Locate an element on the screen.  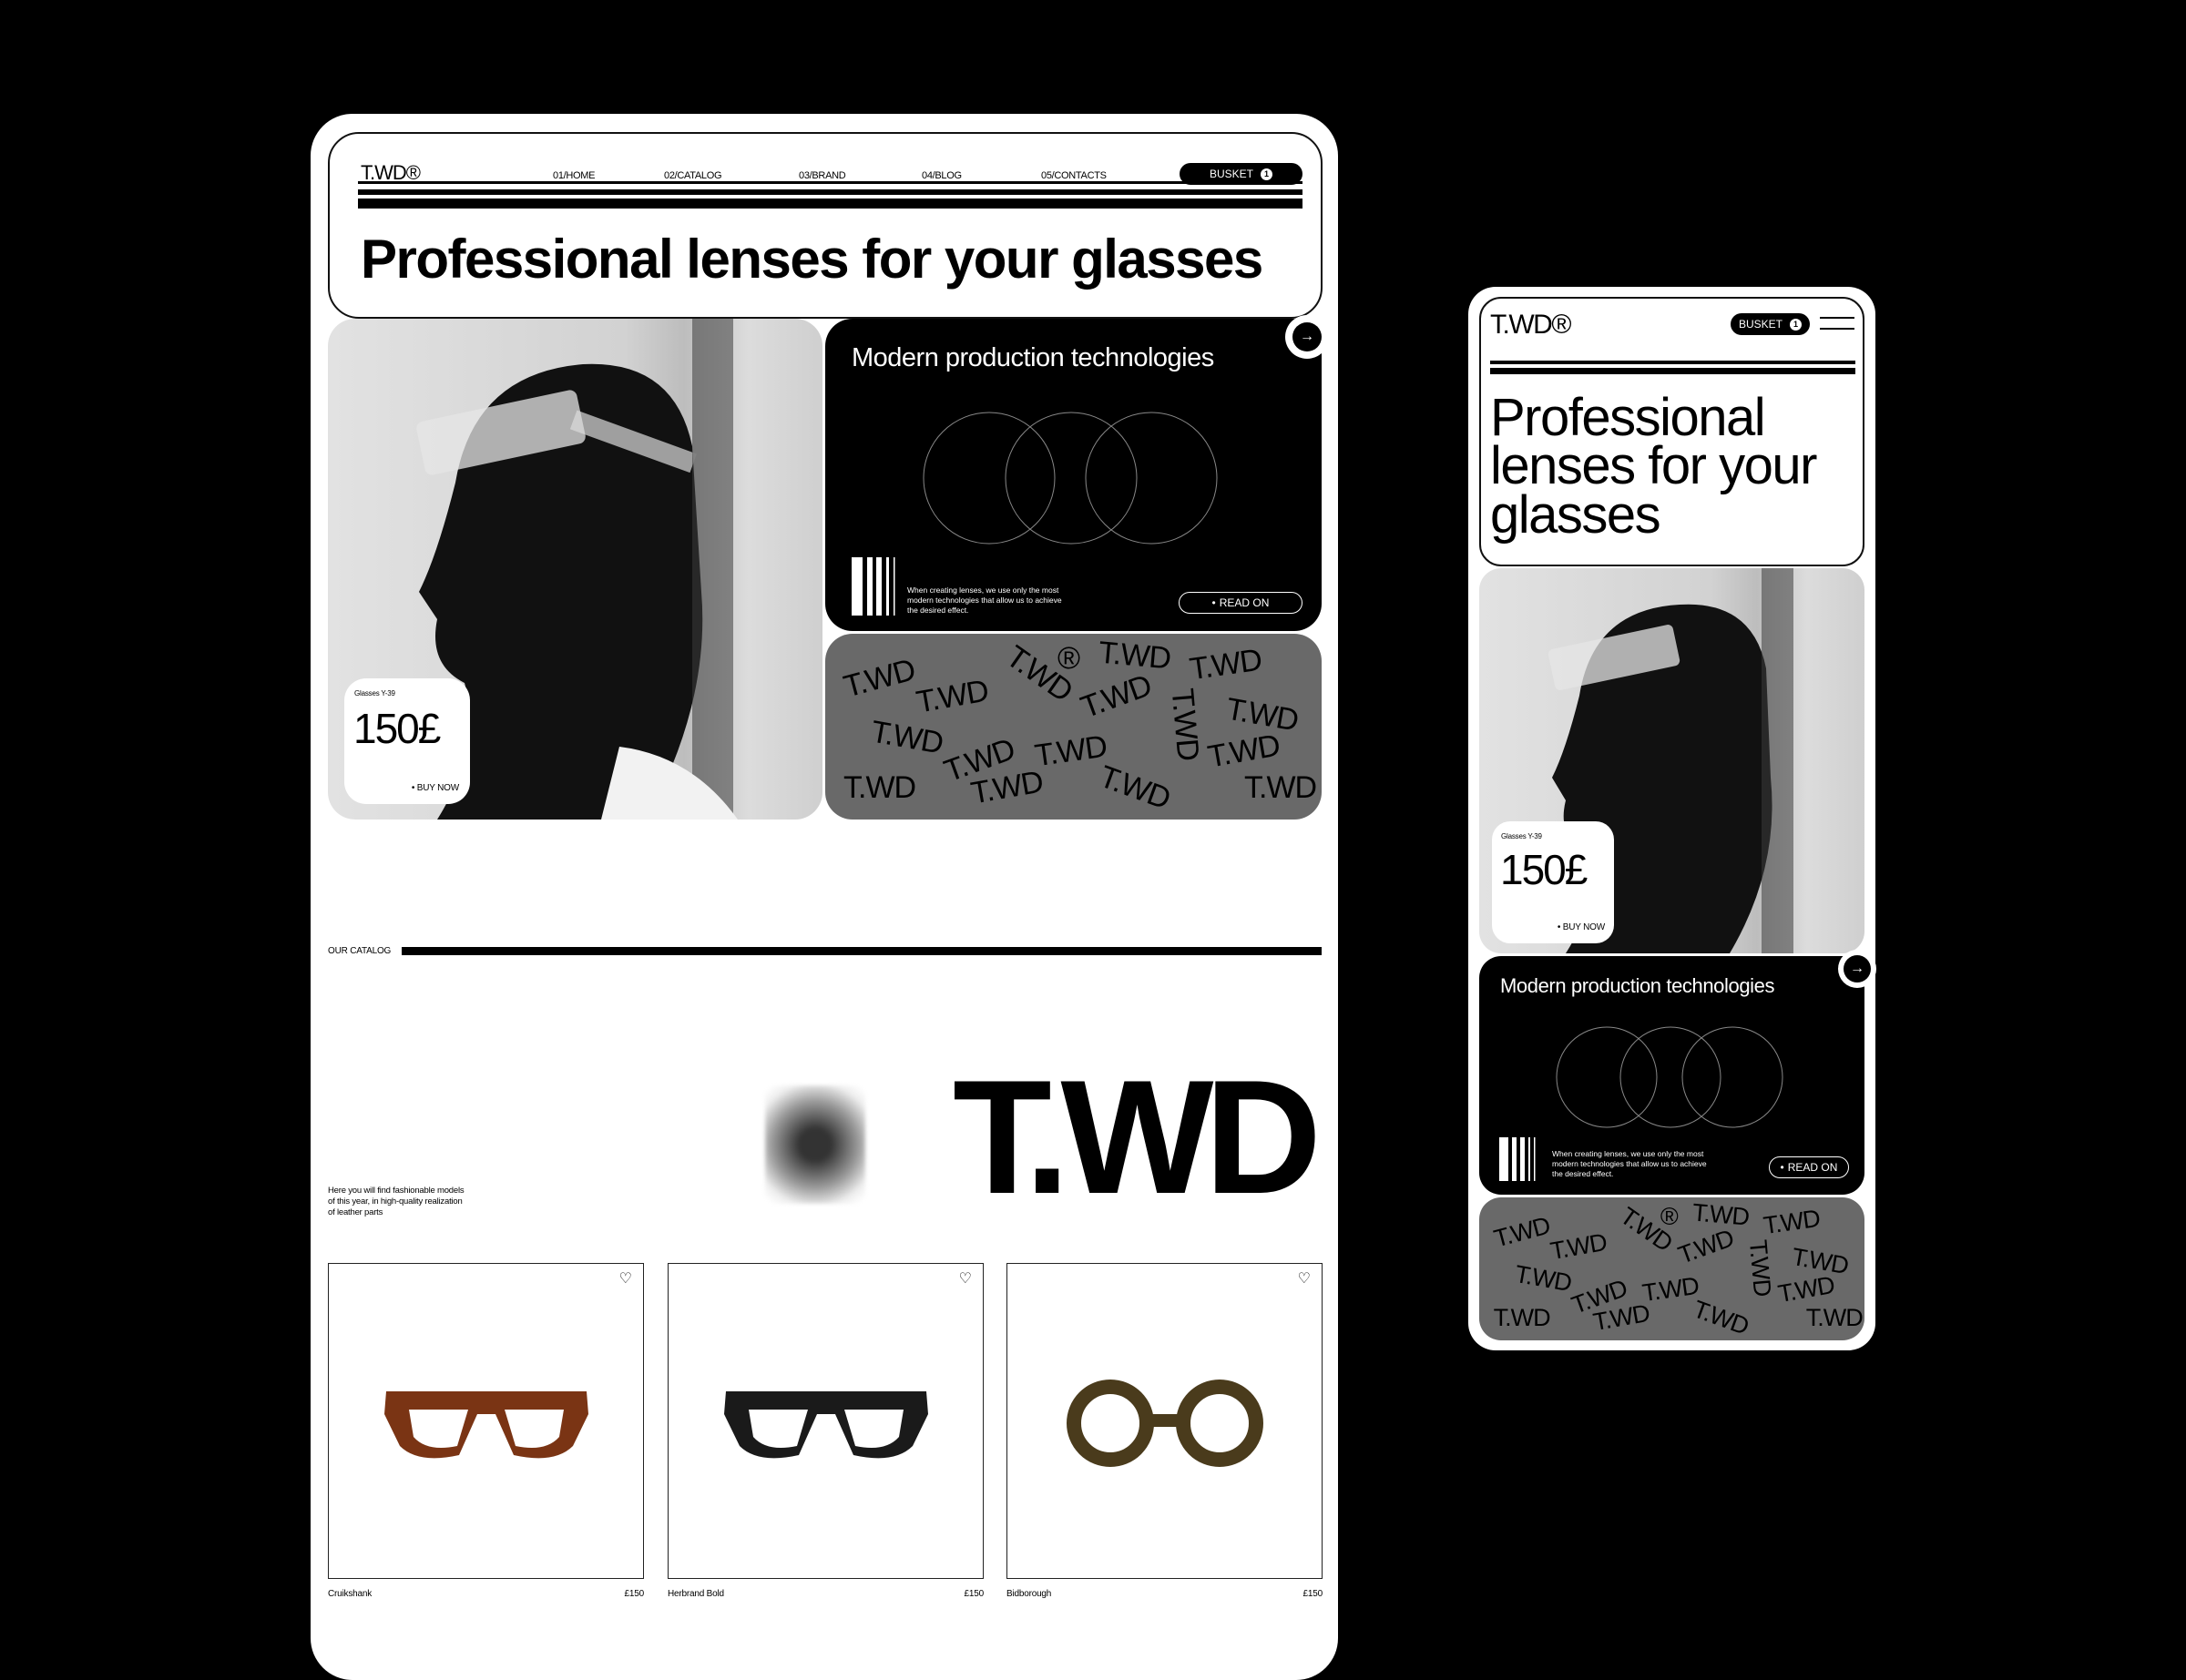
headline-line: lenses for your is located at coordinates (1654, 466).